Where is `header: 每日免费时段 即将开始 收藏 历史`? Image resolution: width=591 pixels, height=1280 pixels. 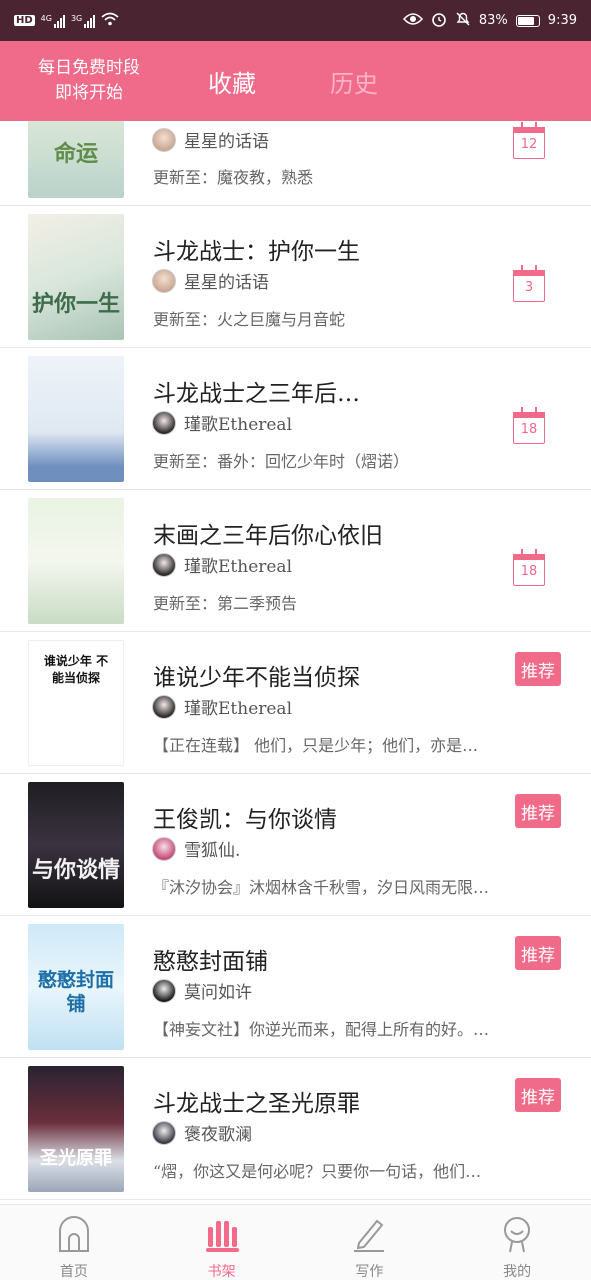
header: 每日免费时段 即将开始 收藏 历史 is located at coordinates (295, 81).